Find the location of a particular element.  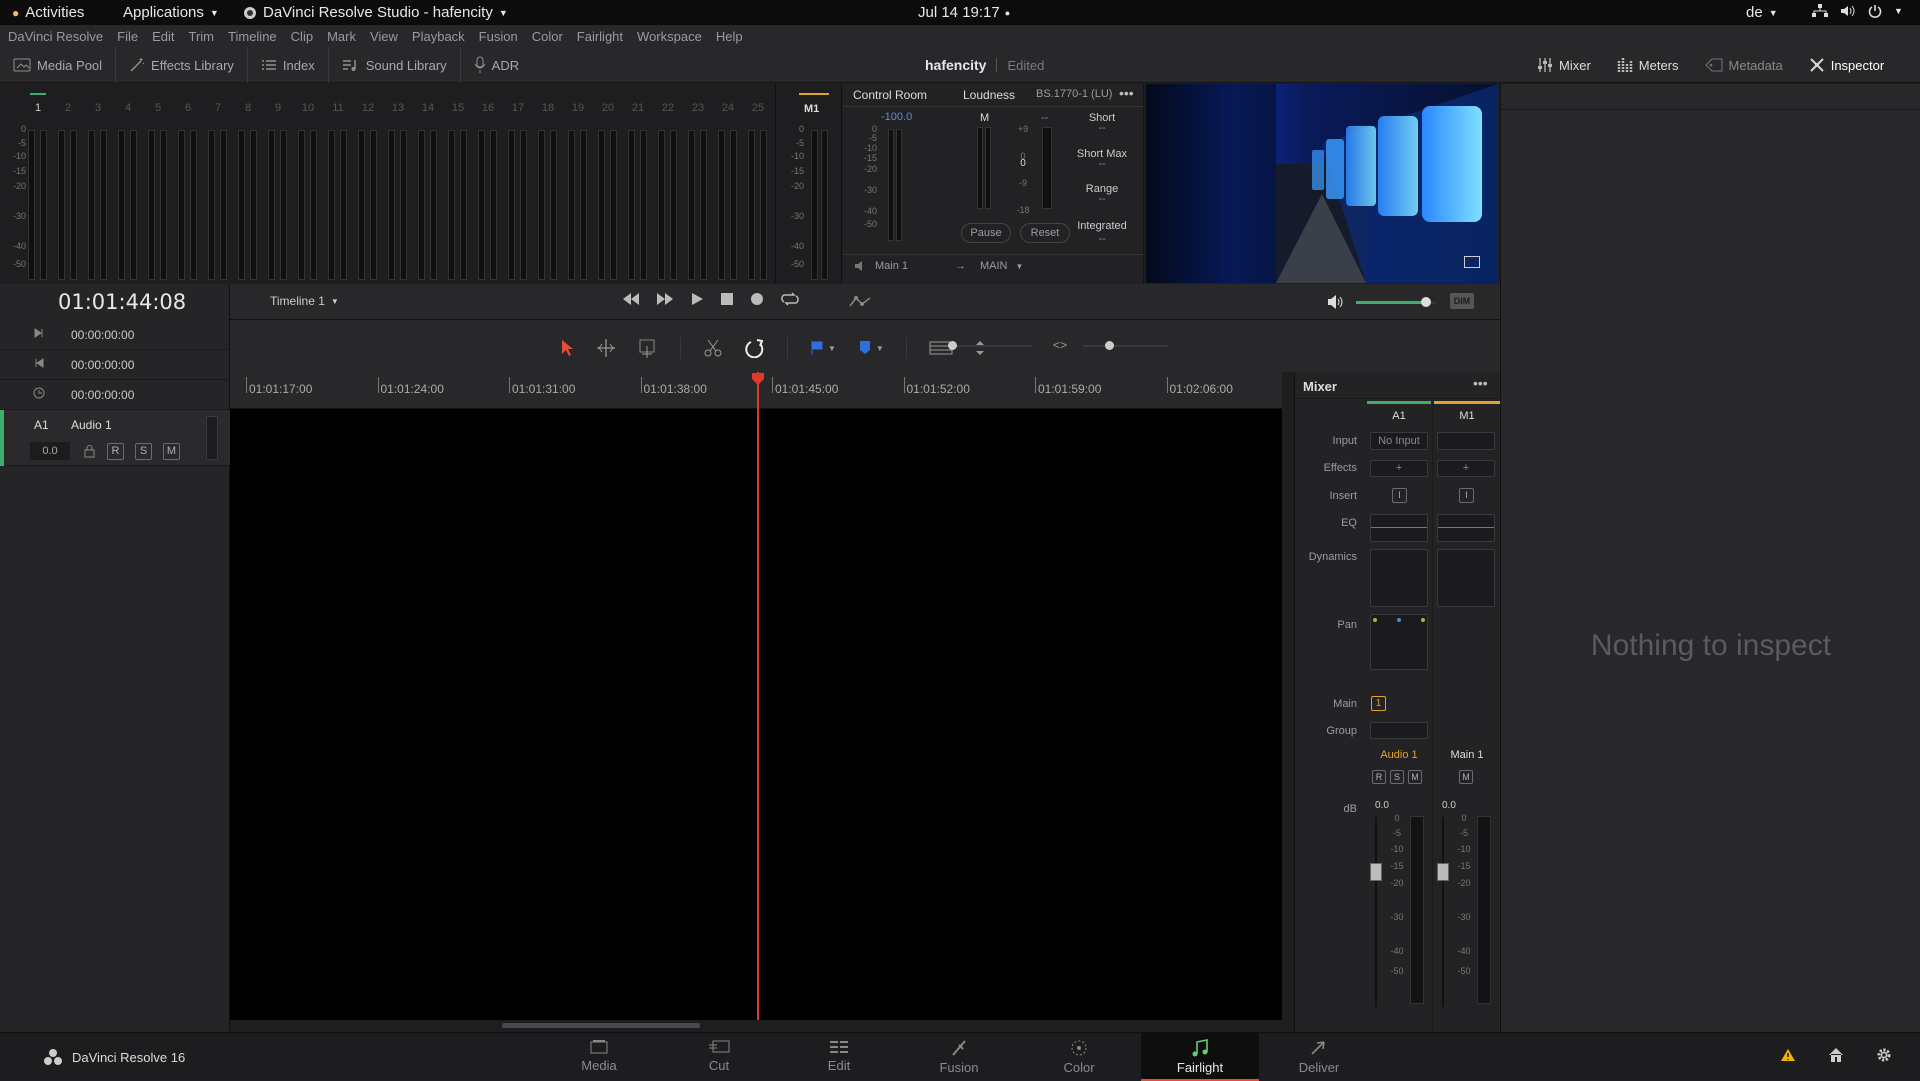

loudness-standard: BS.1770-1 (LU) is located at coordinates (1074, 94).